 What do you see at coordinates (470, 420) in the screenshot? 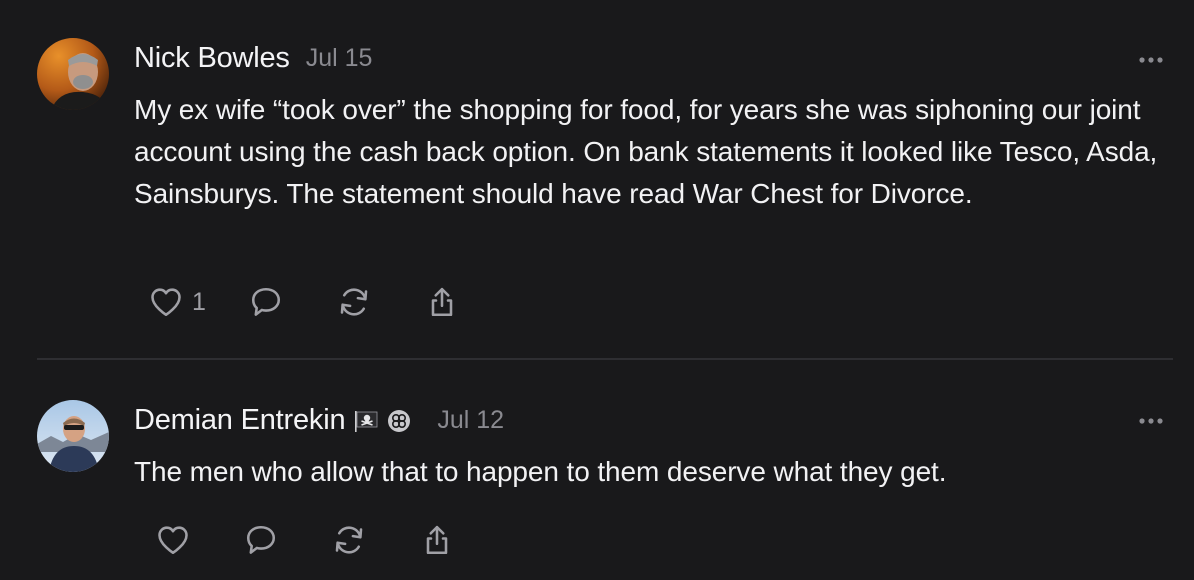
I see `comment-date: Jul 12` at bounding box center [470, 420].